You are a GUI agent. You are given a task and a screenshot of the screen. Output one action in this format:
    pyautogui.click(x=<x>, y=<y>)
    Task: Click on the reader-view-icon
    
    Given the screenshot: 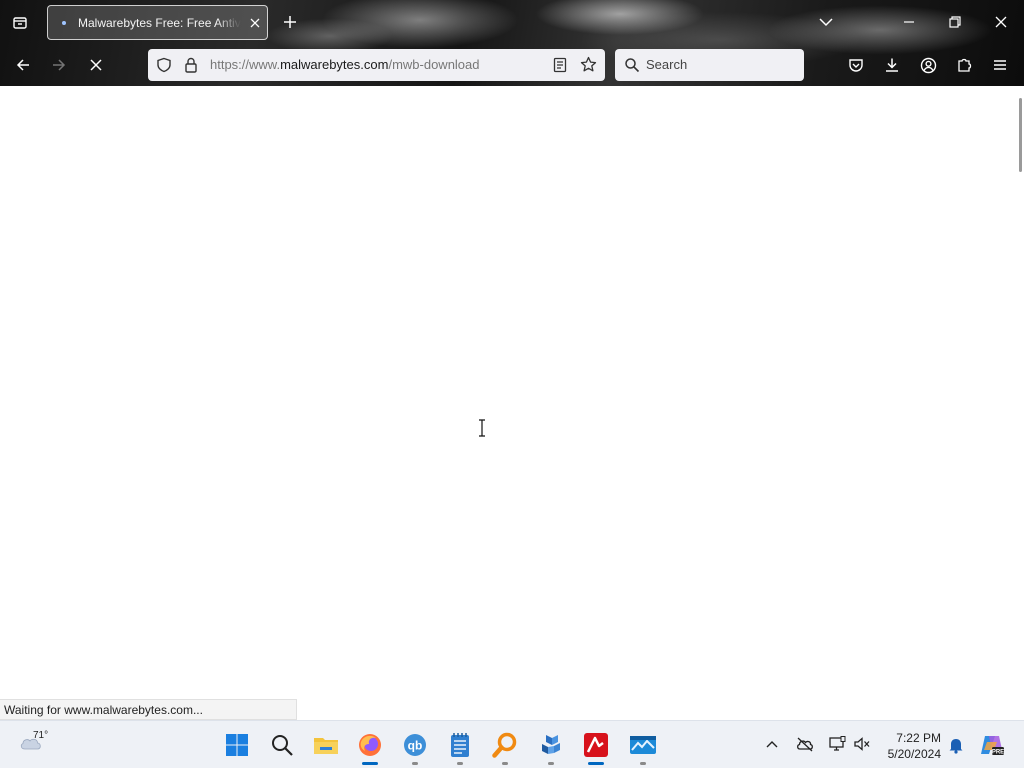 What is the action you would take?
    pyautogui.click(x=560, y=65)
    